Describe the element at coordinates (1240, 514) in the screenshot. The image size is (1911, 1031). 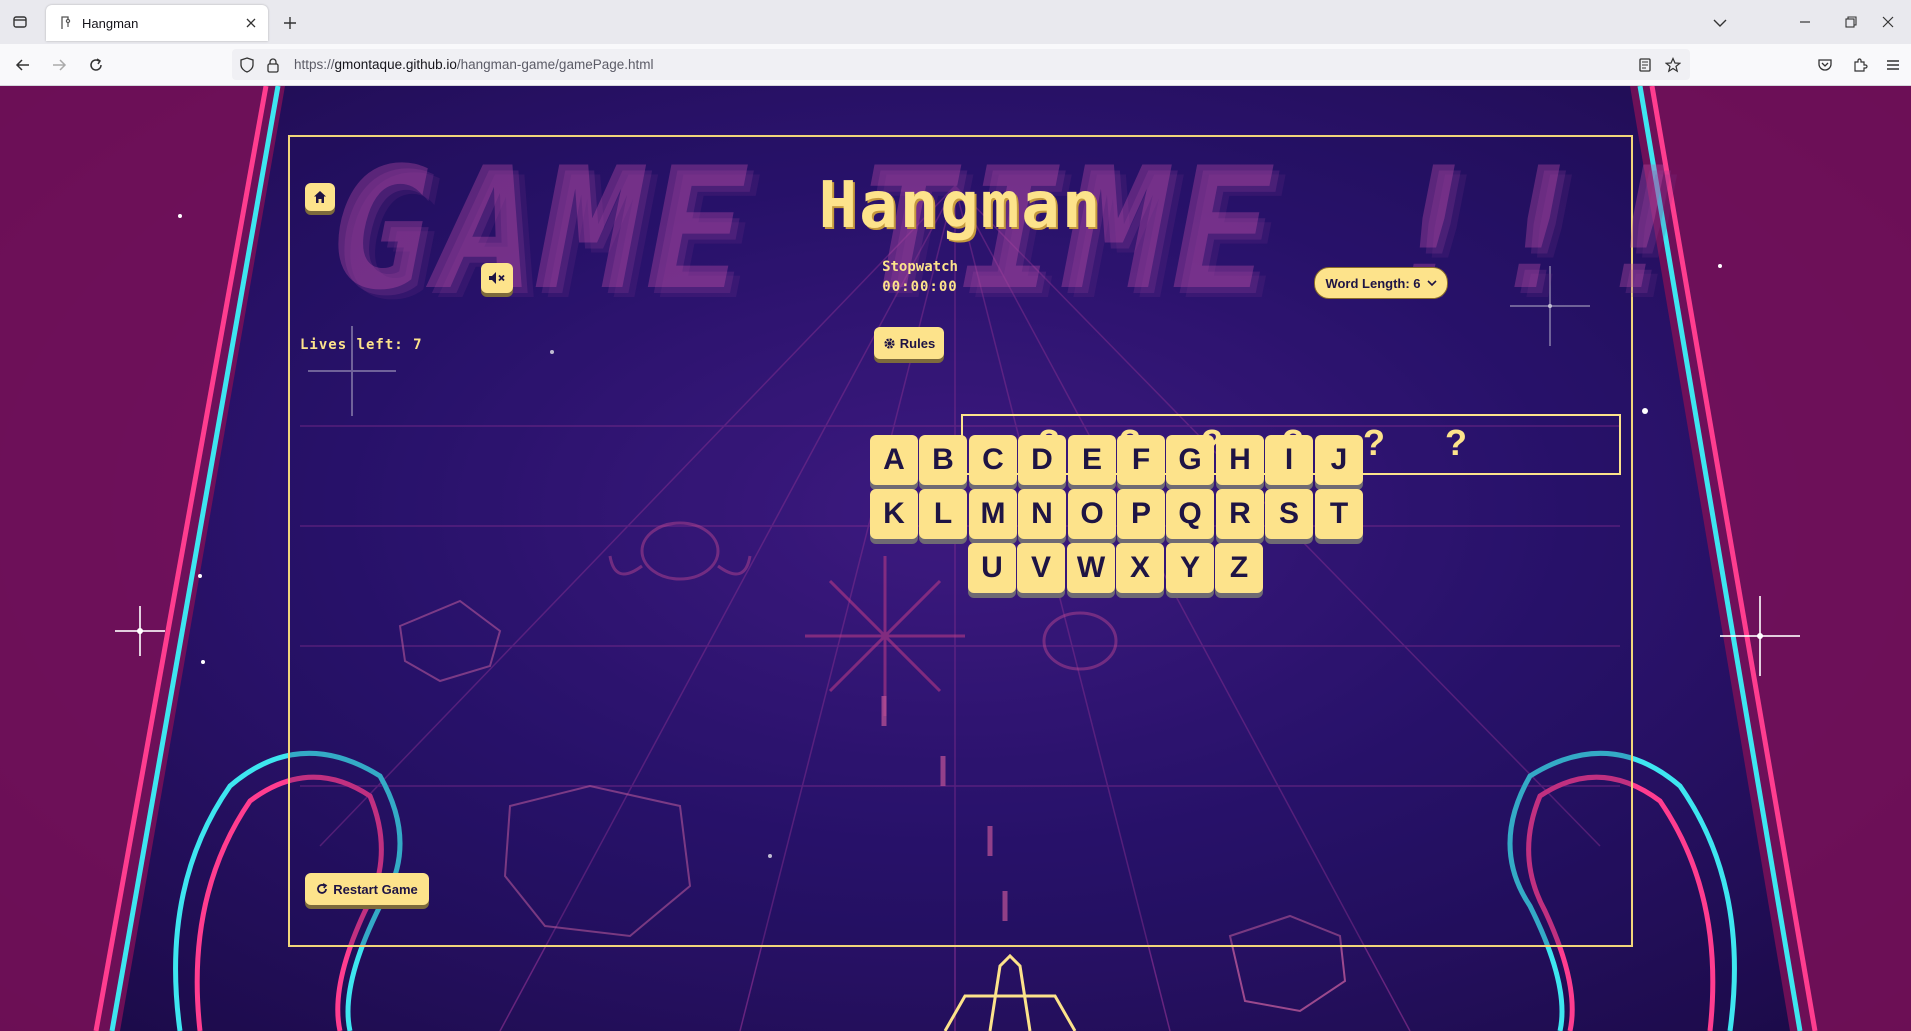
I see `letter-key-r: R` at that location.